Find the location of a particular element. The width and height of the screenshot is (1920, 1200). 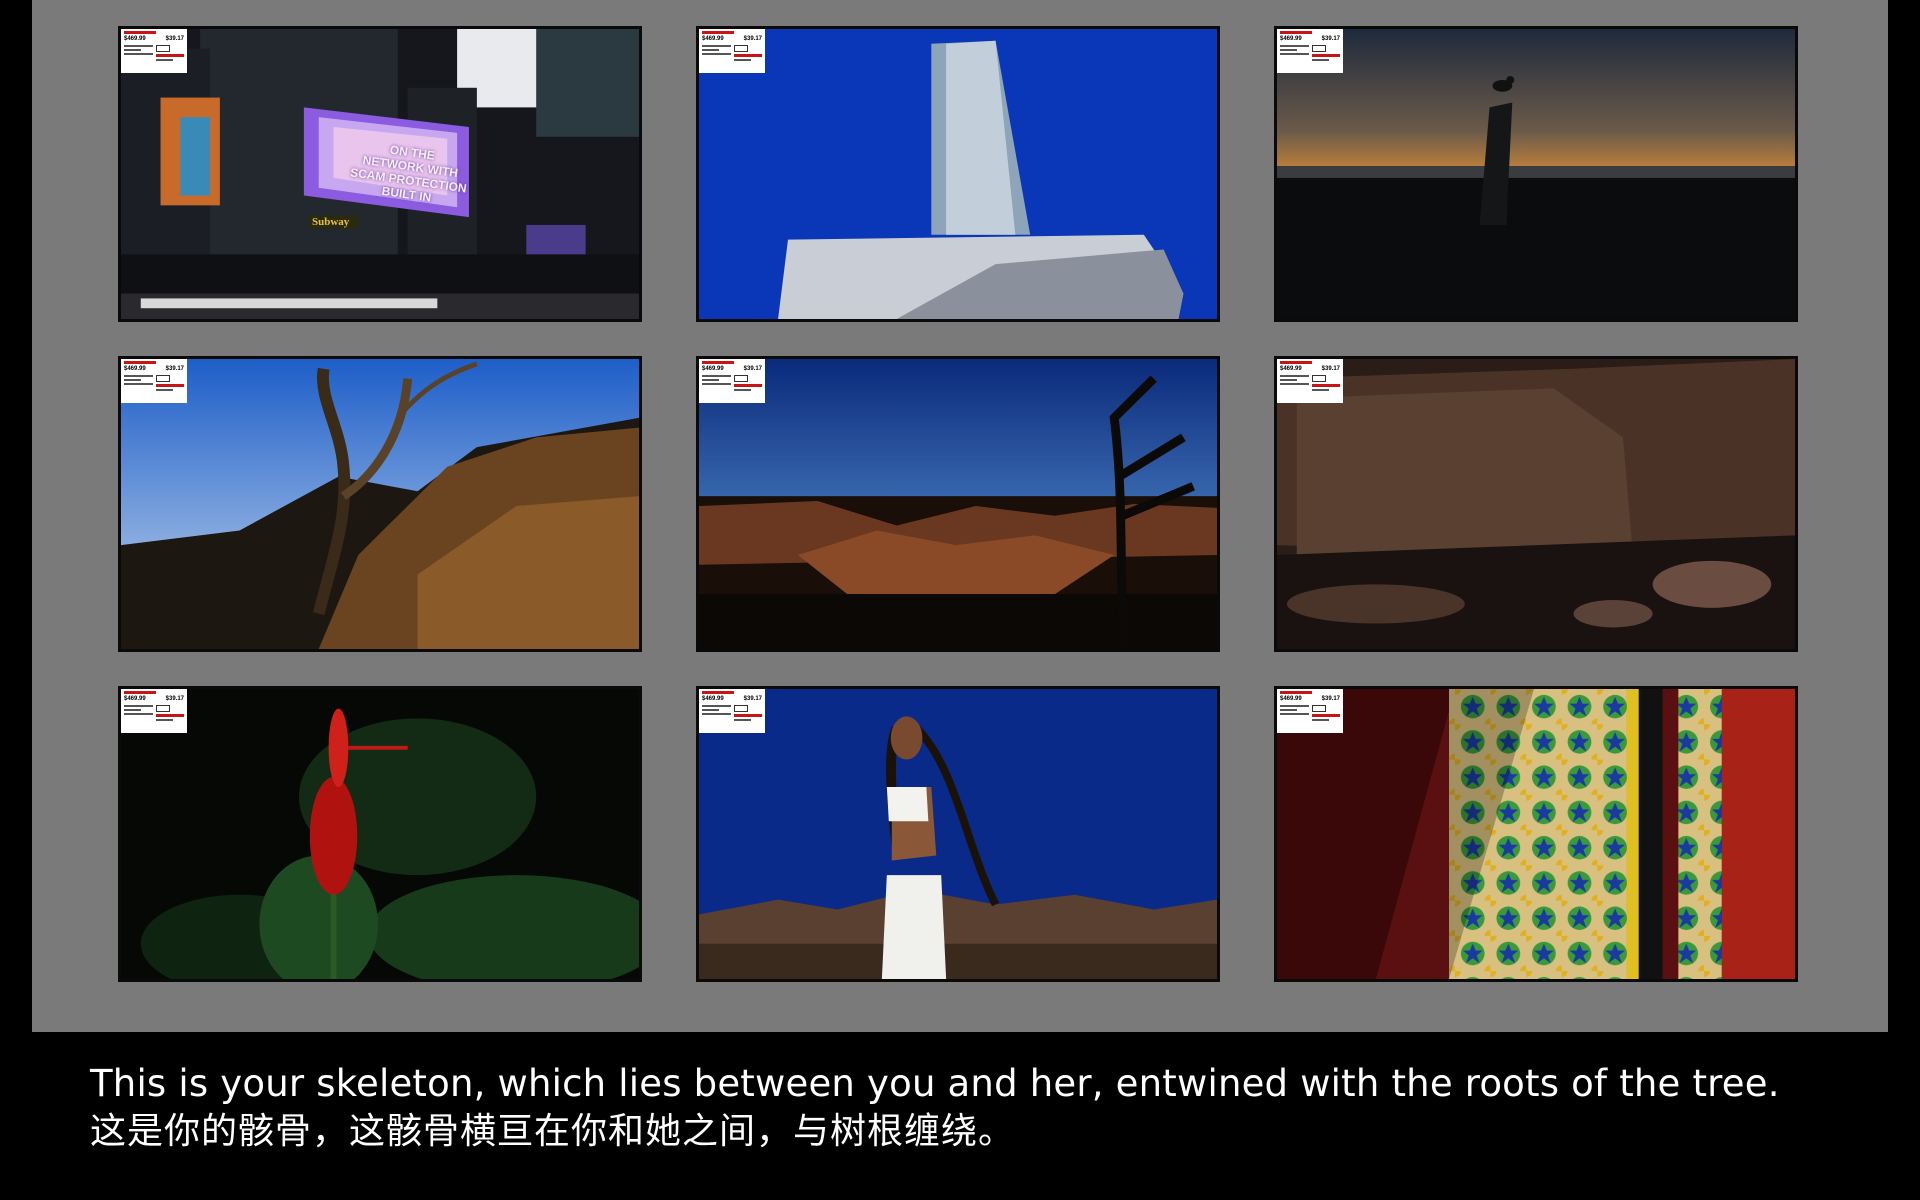

rock-cliff-image is located at coordinates (1536, 504).